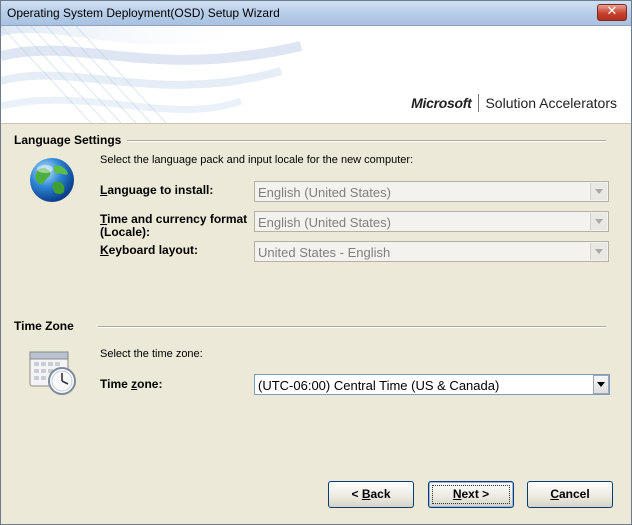 Image resolution: width=632 pixels, height=525 pixels. What do you see at coordinates (380, 494) in the screenshot?
I see `back-label-post: ack` at bounding box center [380, 494].